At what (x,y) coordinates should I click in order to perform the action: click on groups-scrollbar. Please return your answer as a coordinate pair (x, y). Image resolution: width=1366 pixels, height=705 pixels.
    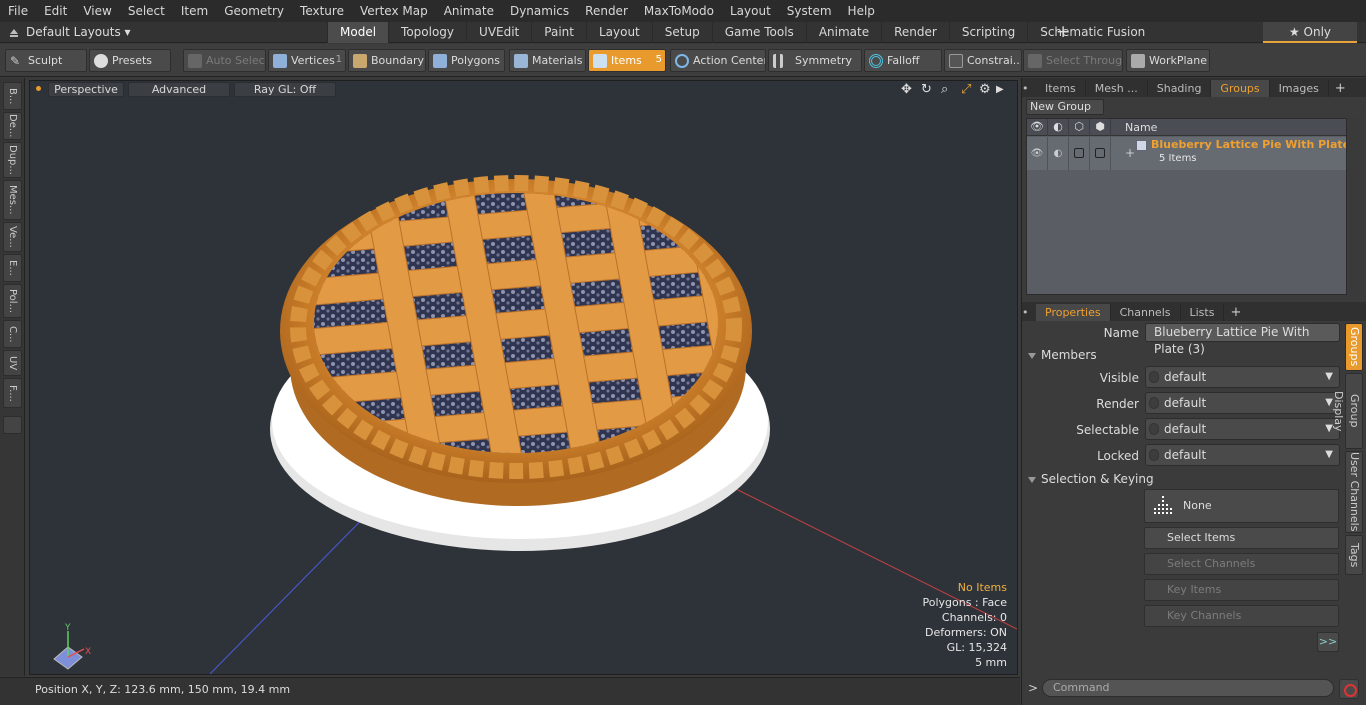
    Looking at the image, I should click on (1356, 206).